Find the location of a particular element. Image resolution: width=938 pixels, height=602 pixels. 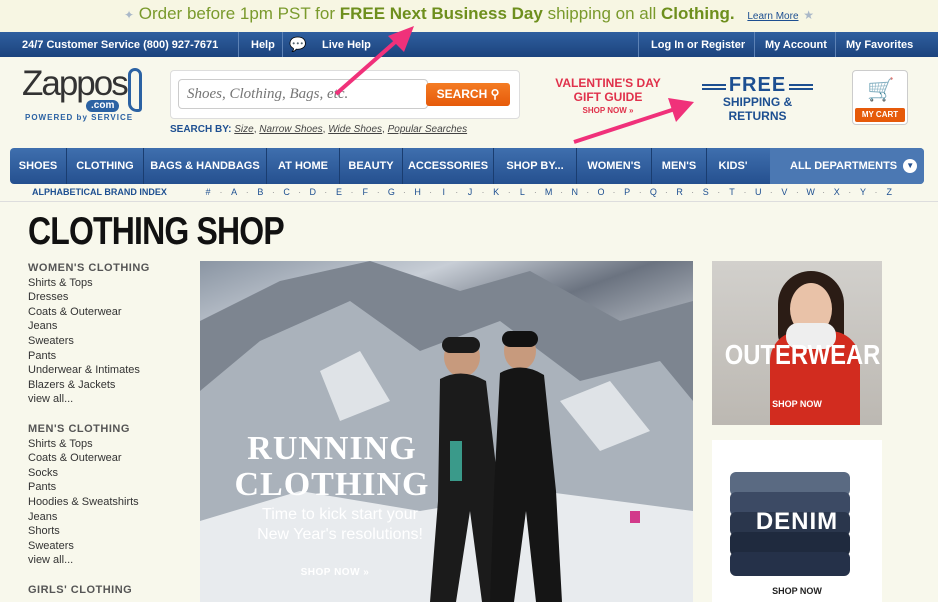

sidebar-item: Socks is located at coordinates (110, 473).